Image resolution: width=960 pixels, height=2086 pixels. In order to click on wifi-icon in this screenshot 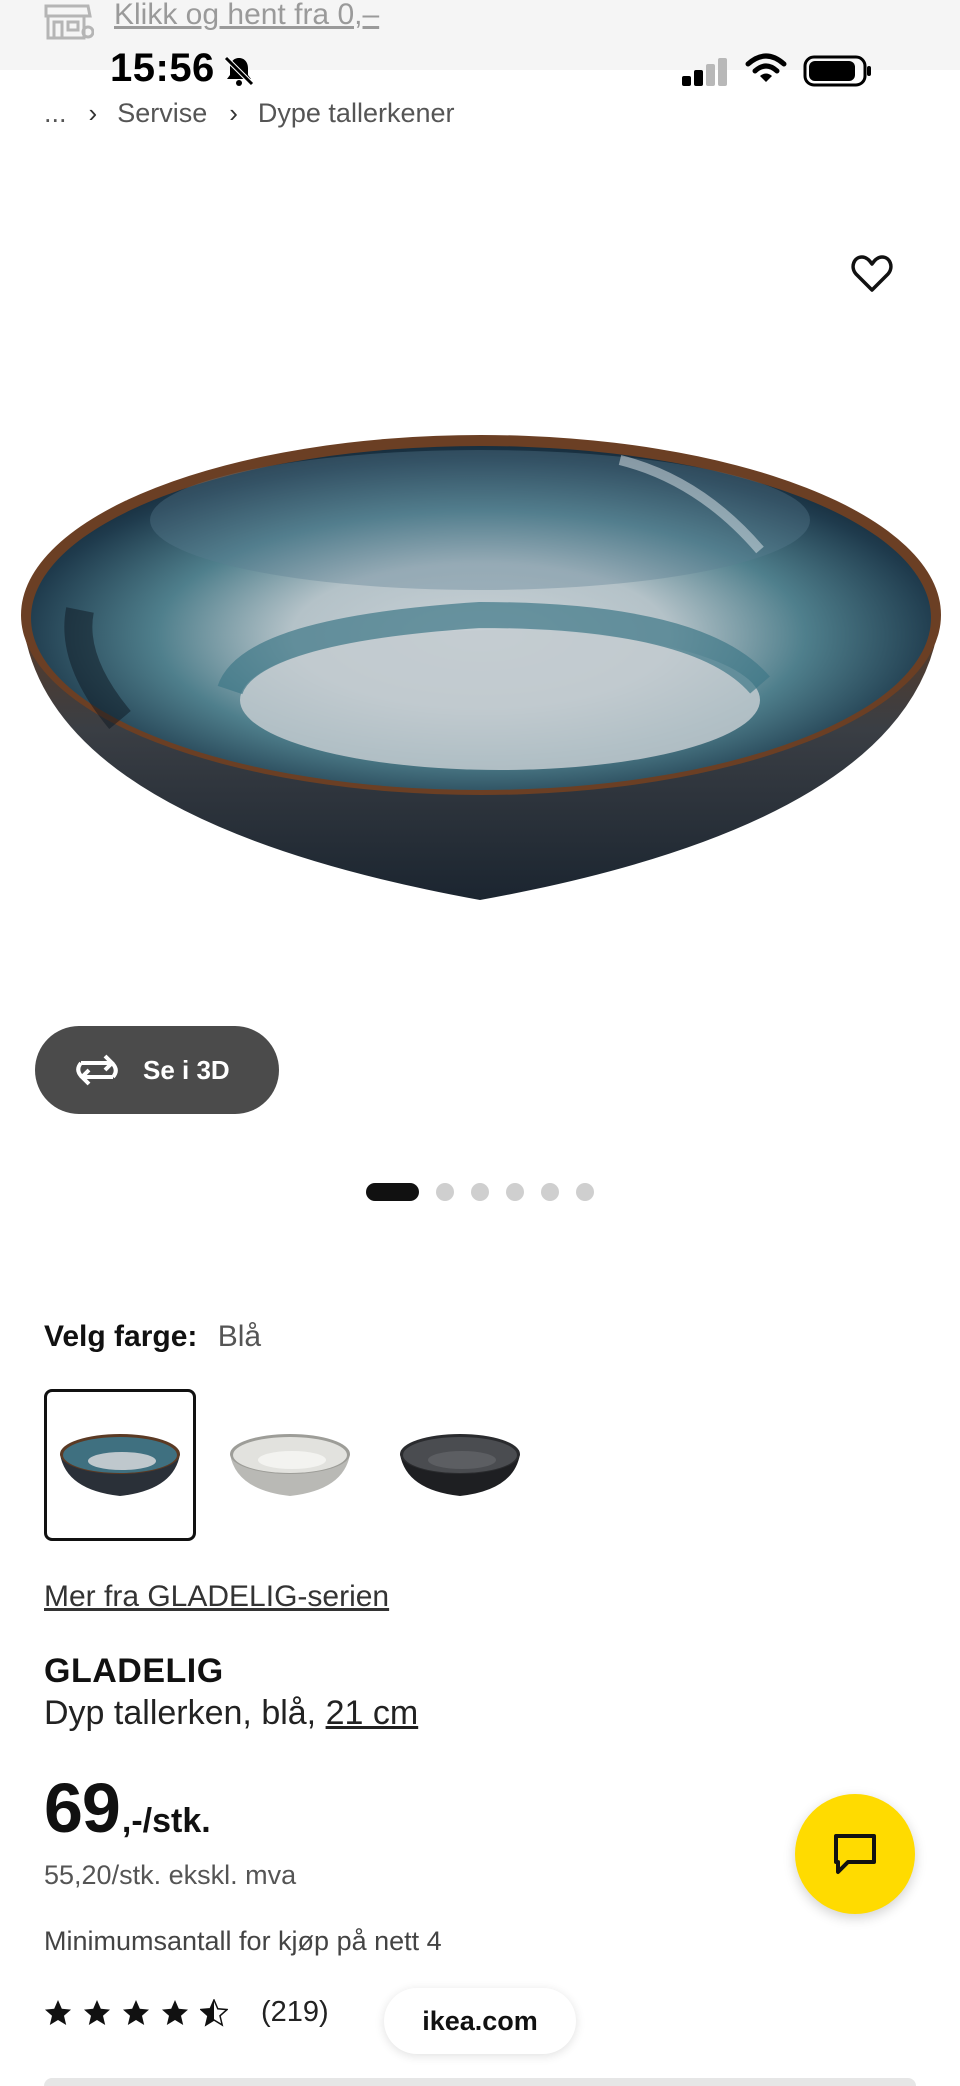, I will do `click(766, 67)`.